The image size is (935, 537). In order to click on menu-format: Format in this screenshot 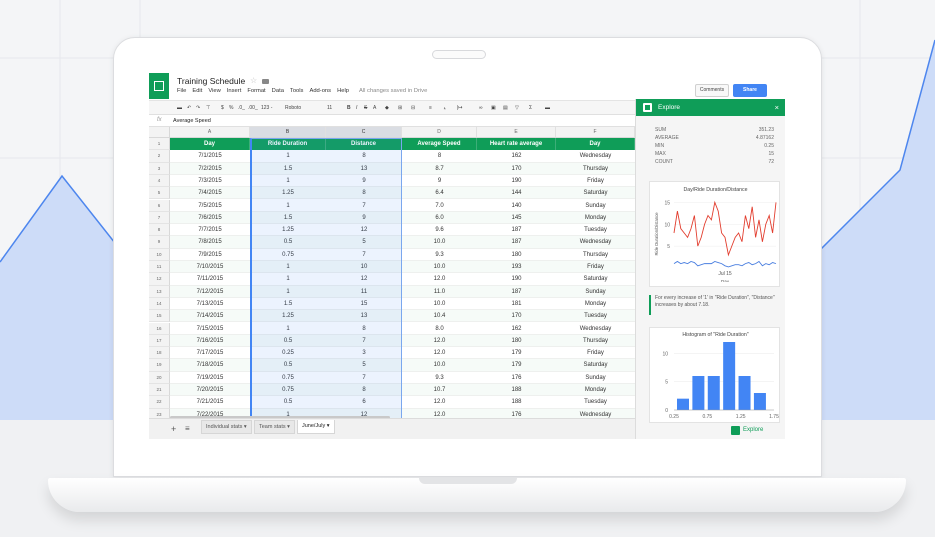, I will do `click(256, 91)`.